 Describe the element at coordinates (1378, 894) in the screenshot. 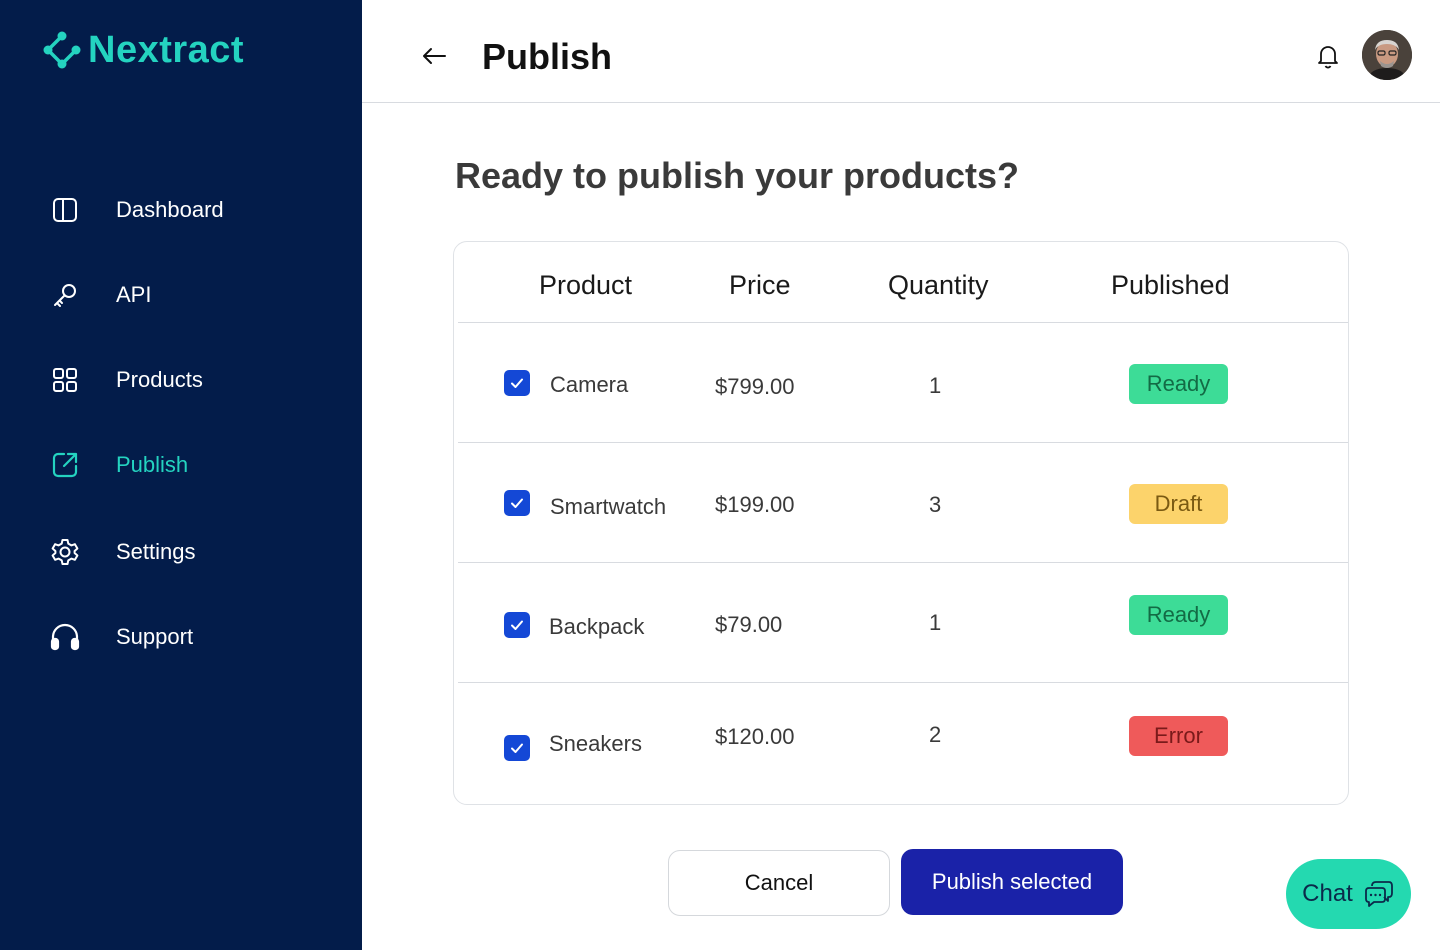

I see `chat-icon` at that location.